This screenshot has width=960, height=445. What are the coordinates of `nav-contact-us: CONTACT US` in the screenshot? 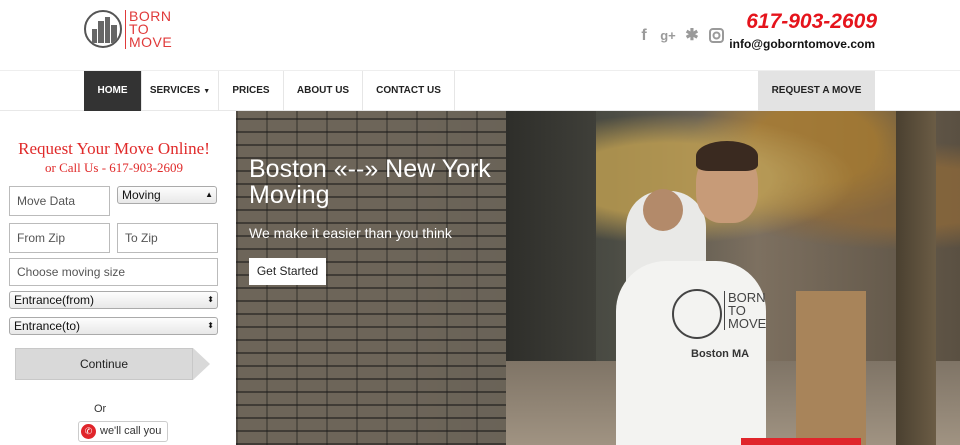 It's located at (409, 91).